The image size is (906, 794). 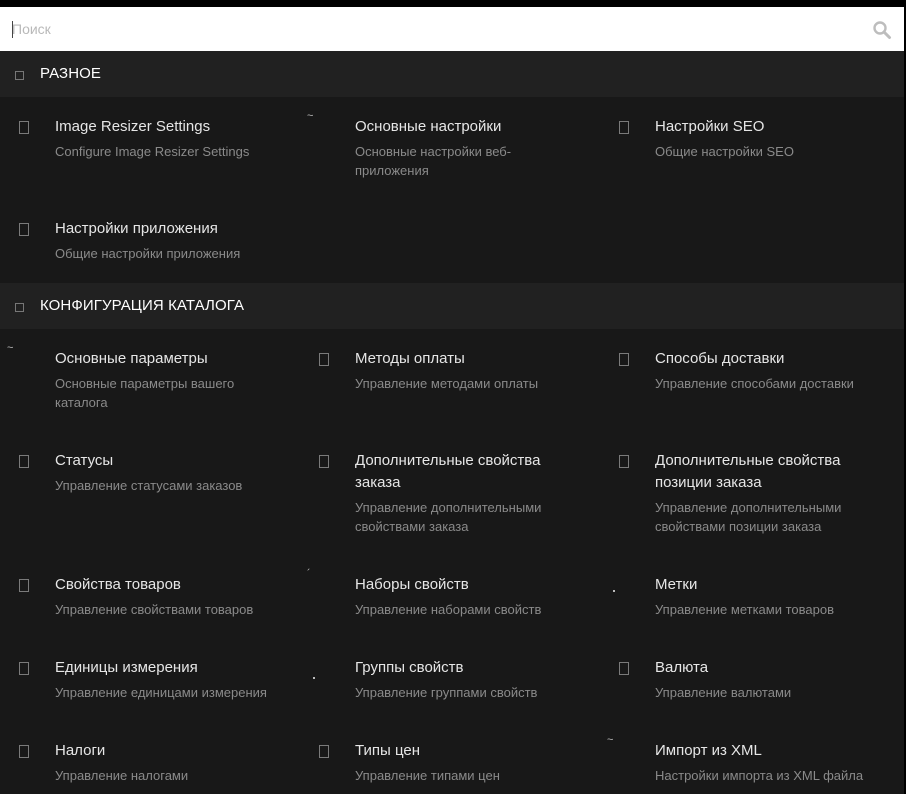 I want to click on settings-item-name: Настройки SEO, so click(x=710, y=126).